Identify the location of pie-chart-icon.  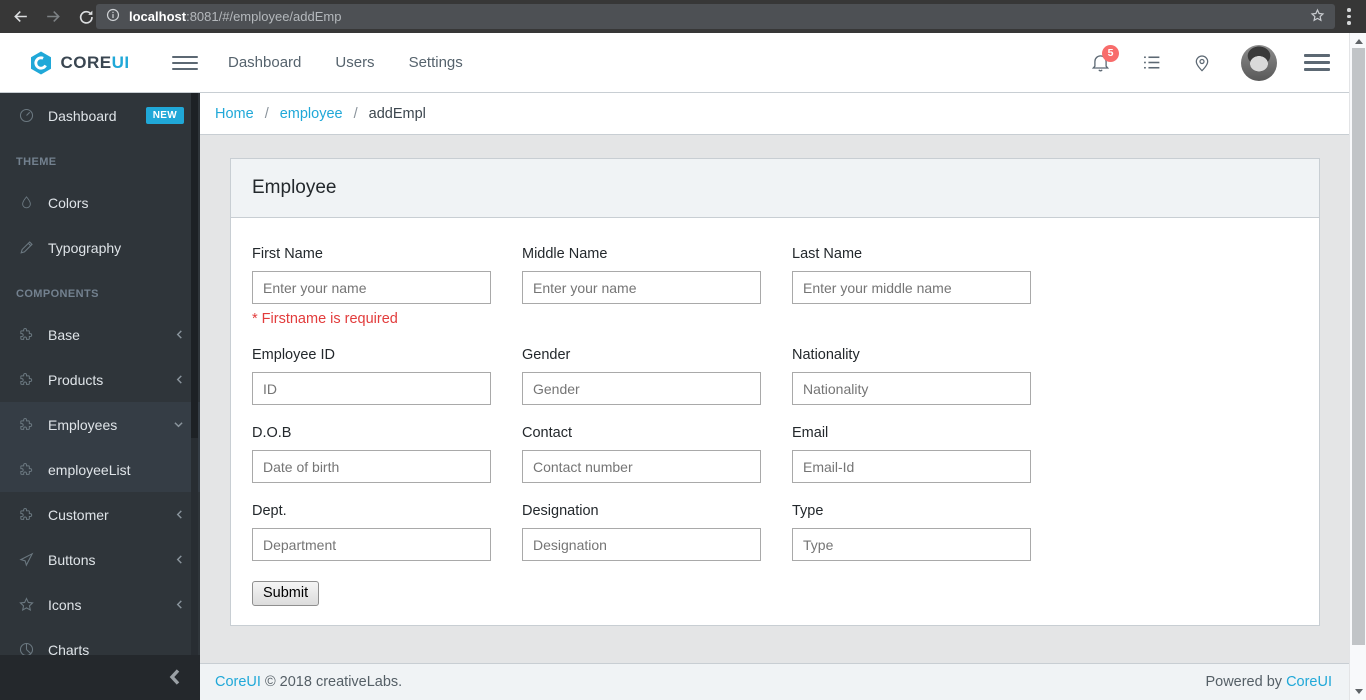
(26, 647).